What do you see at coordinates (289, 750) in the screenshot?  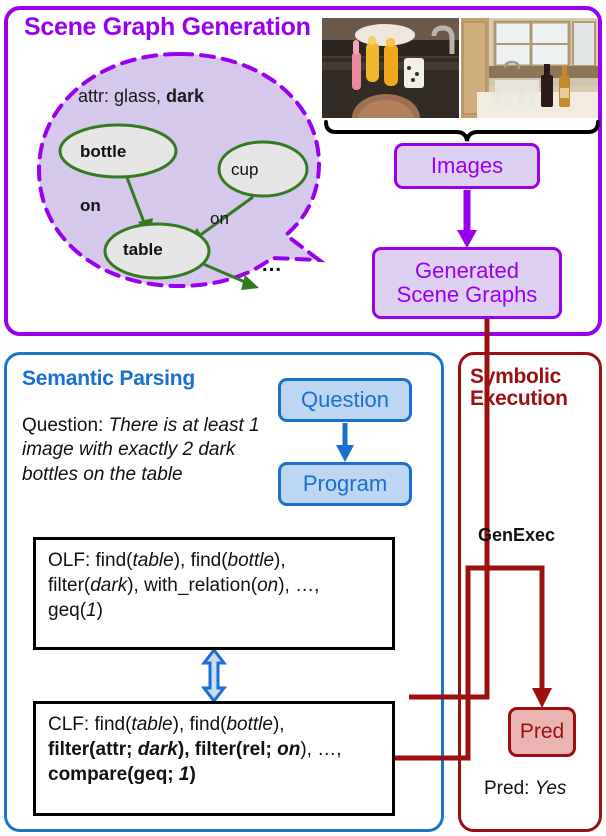 I see `clf-l2-arg2: on` at bounding box center [289, 750].